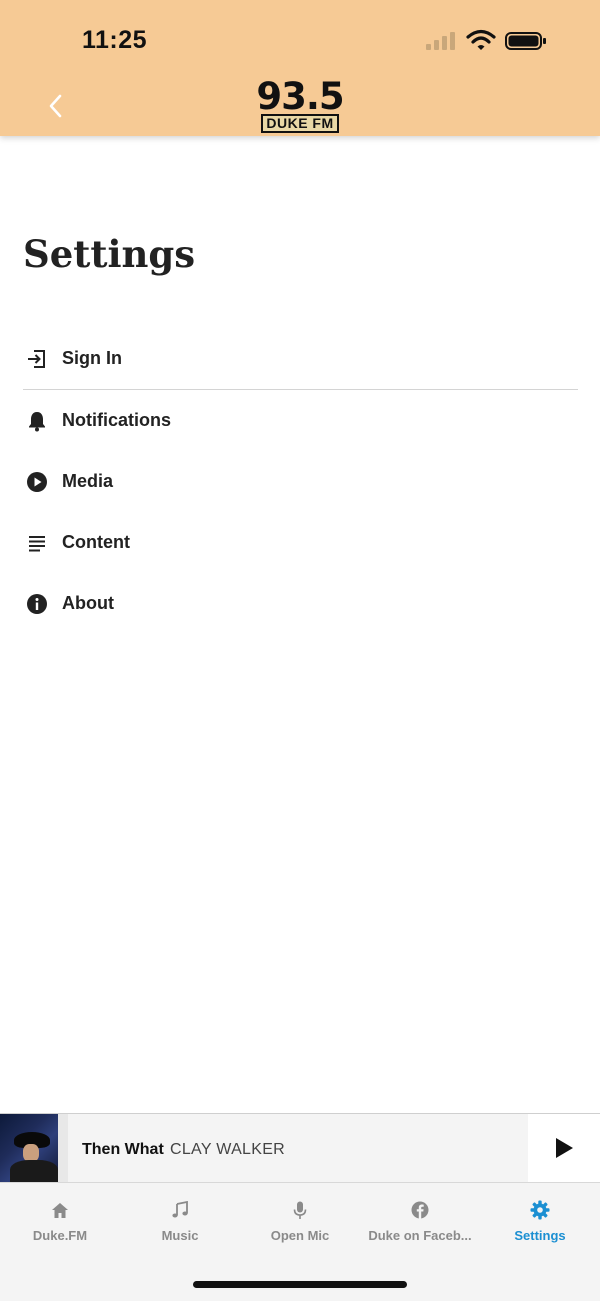  I want to click on tab-settings: Settings, so click(540, 1224).